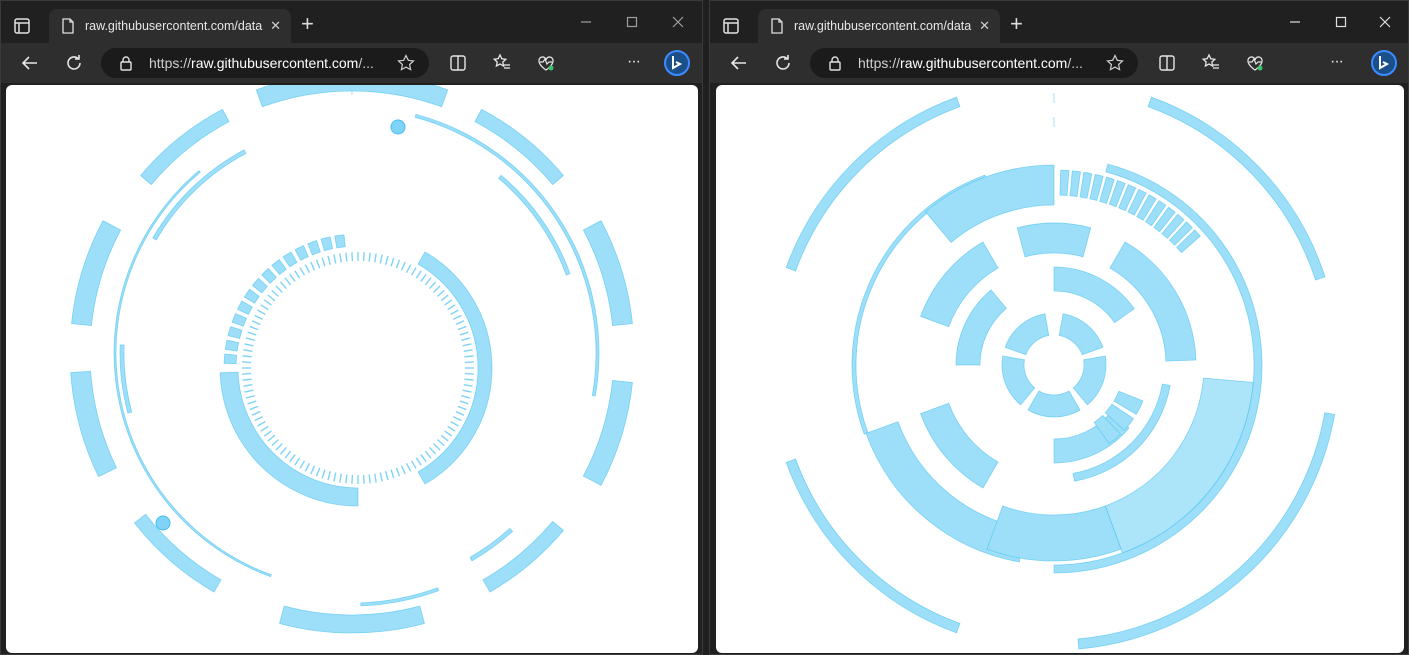  What do you see at coordinates (873, 184) in the screenshot?
I see `outer-arc-top-left` at bounding box center [873, 184].